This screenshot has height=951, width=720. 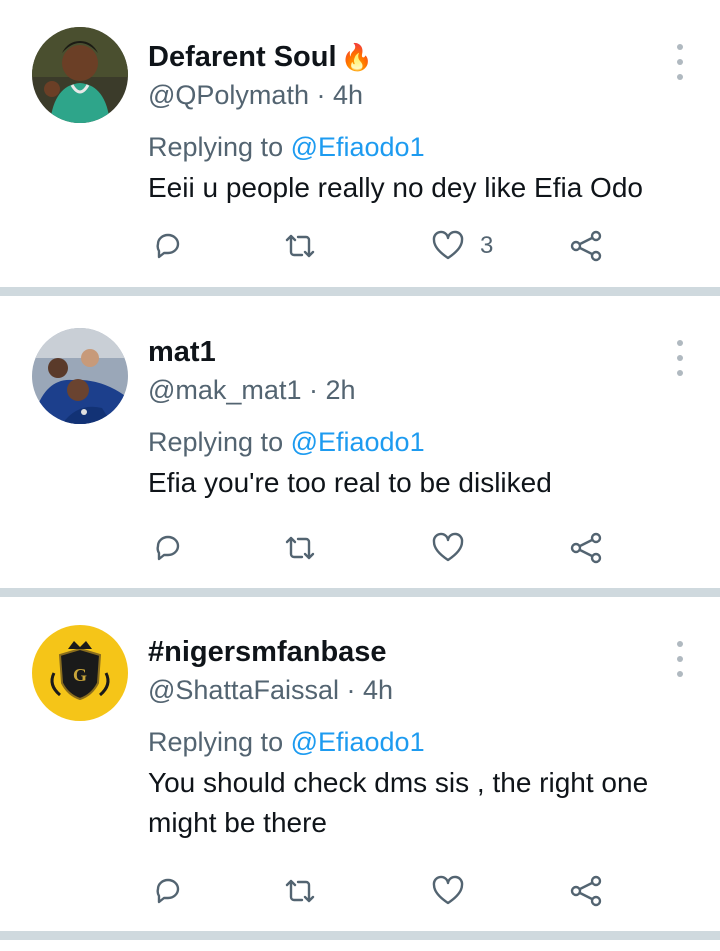 I want to click on user-handle: @ShattaFaissal, so click(x=243, y=690).